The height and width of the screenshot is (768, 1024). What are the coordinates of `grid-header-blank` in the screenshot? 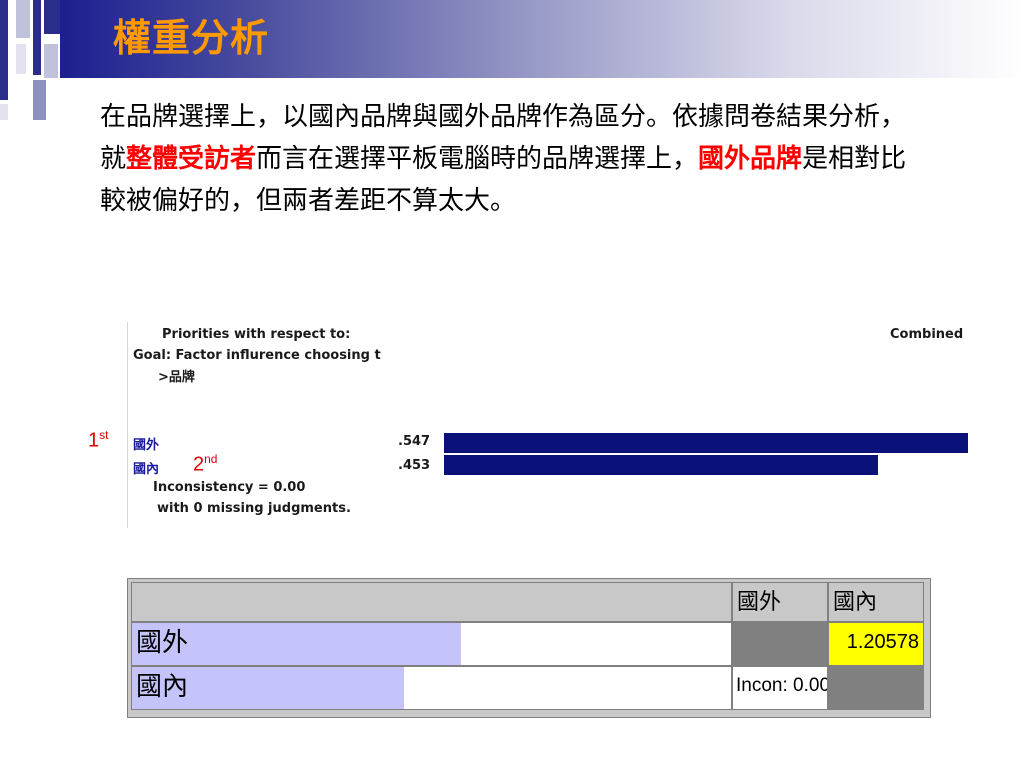 It's located at (431, 602).